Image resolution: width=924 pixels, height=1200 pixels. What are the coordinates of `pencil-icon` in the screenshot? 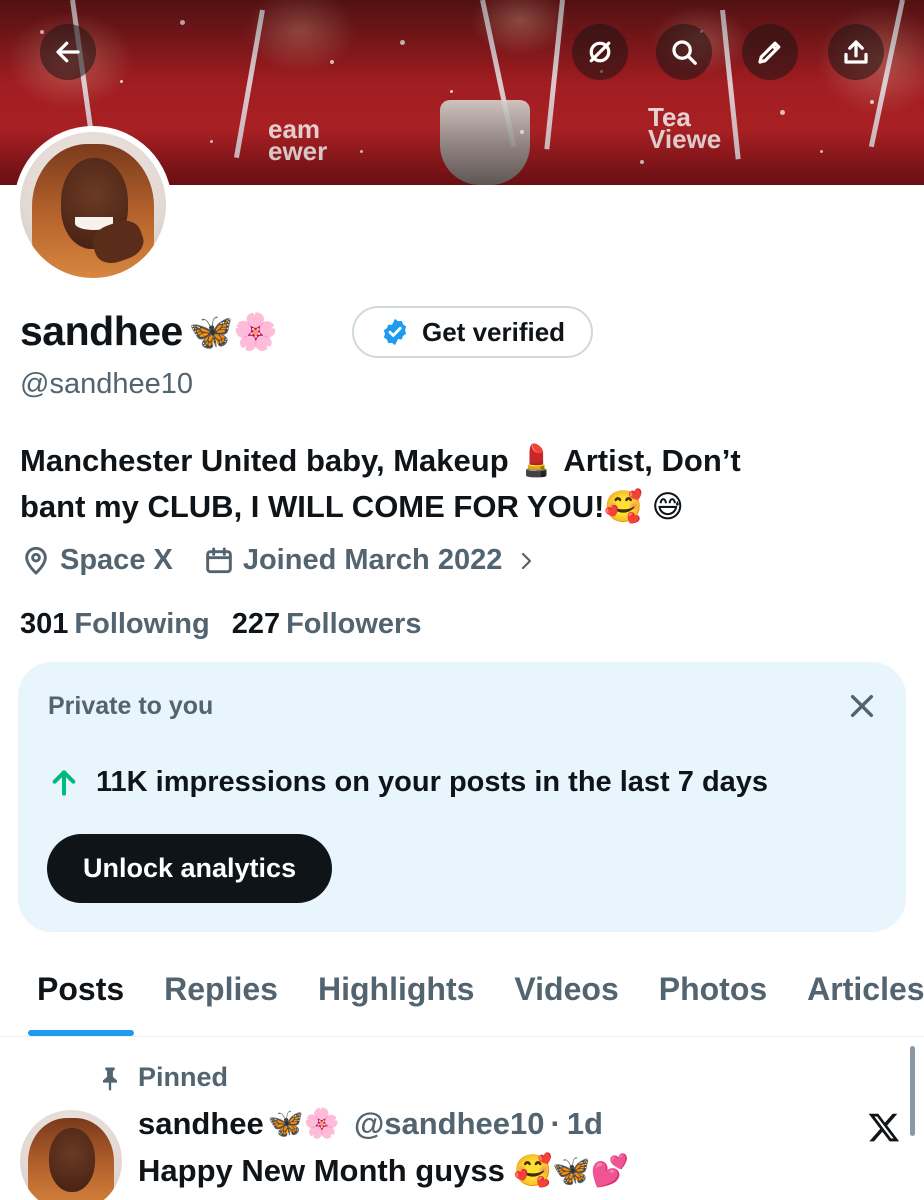 It's located at (769, 52).